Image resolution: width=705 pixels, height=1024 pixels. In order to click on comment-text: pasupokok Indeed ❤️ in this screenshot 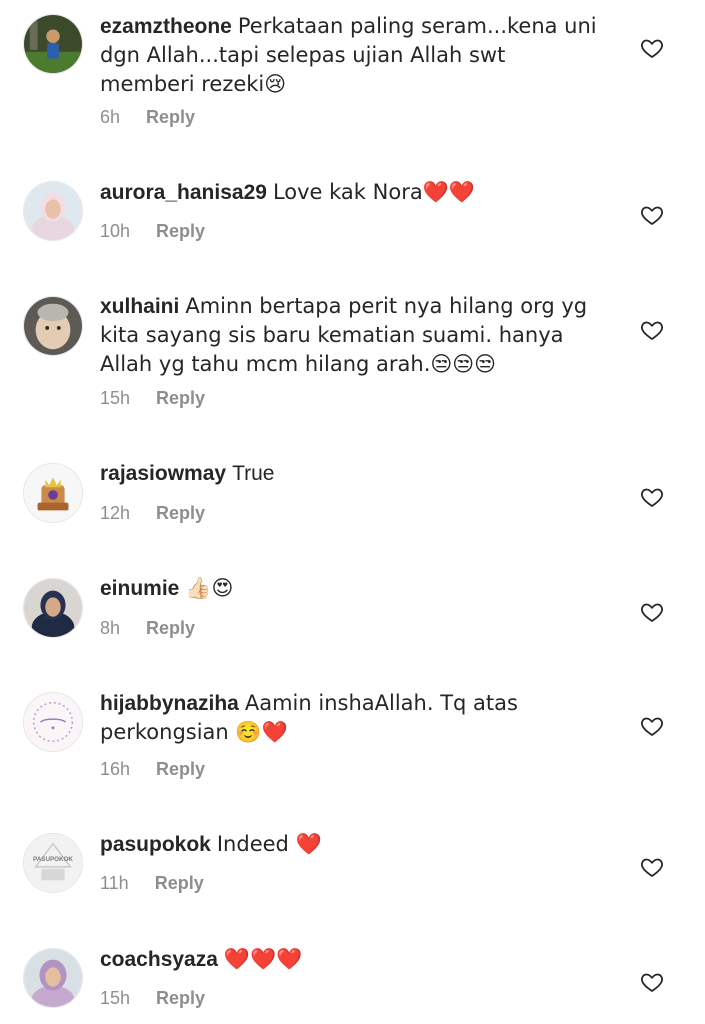, I will do `click(350, 844)`.